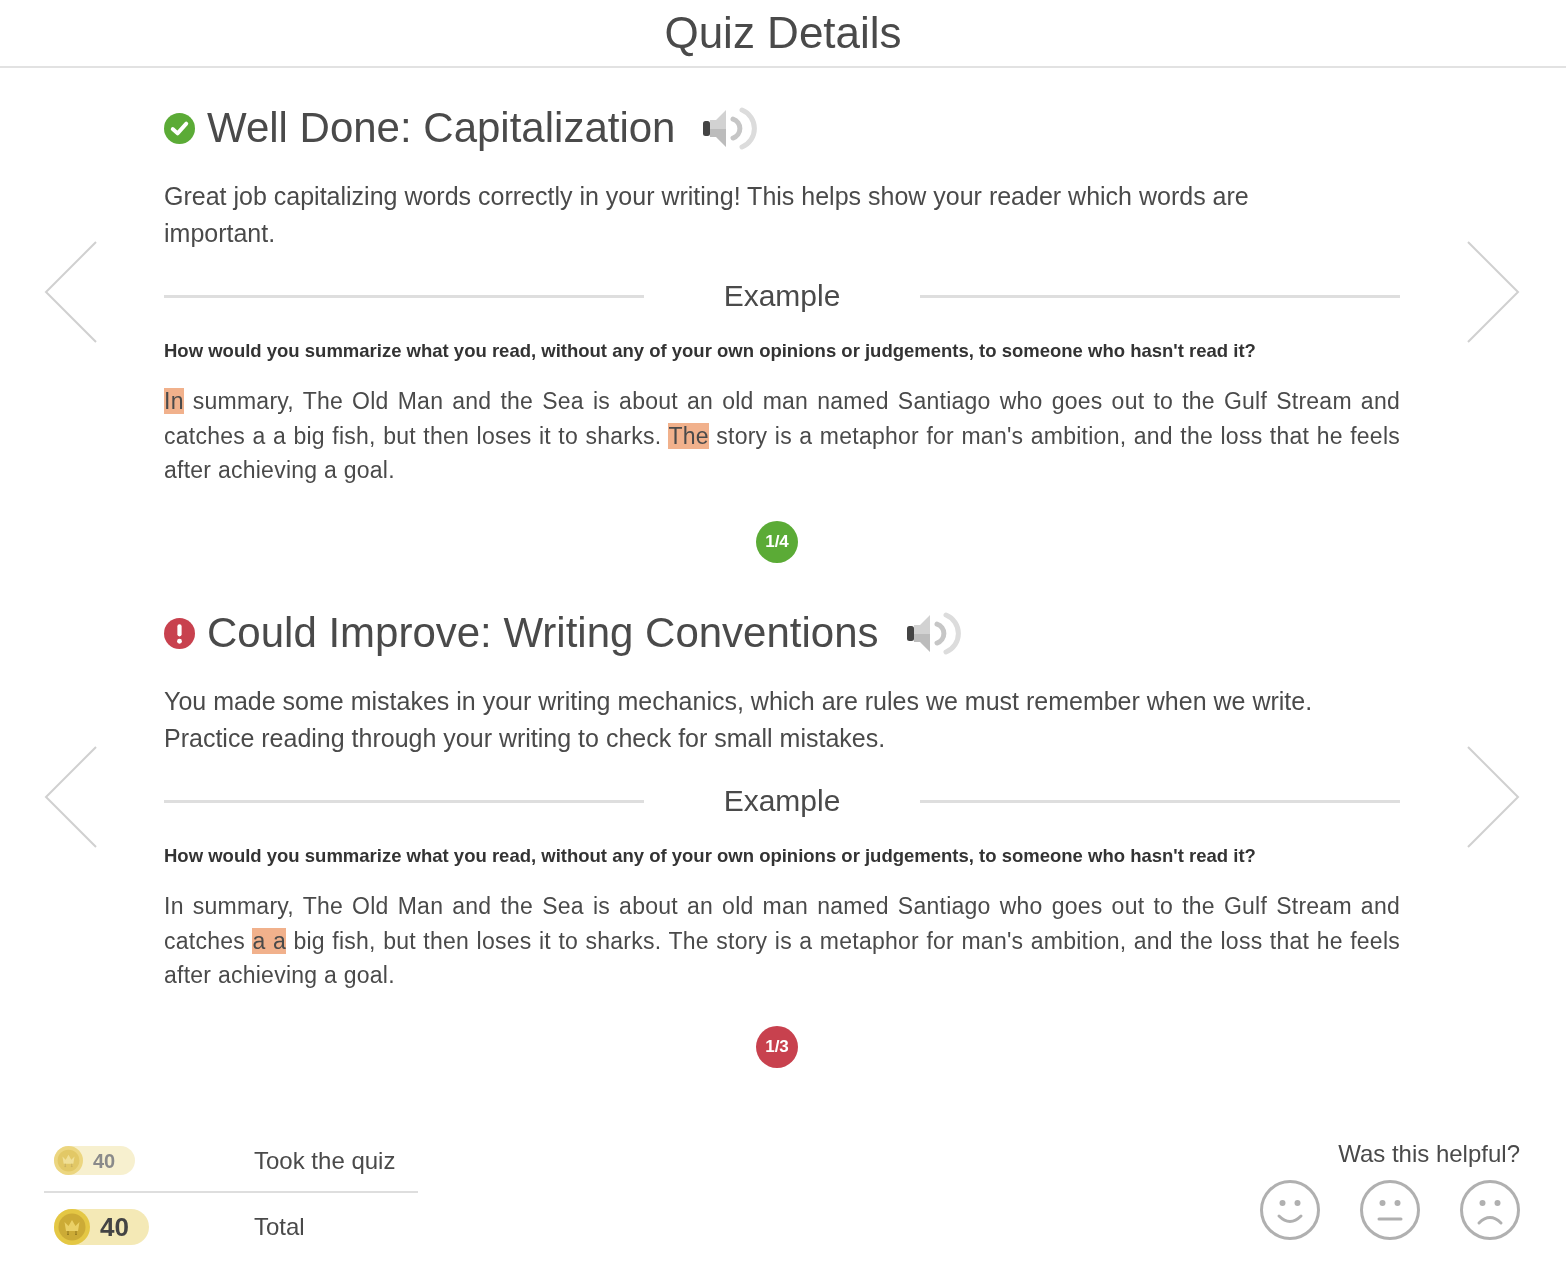 This screenshot has height=1280, width=1566. What do you see at coordinates (777, 542) in the screenshot?
I see `page-indicator: 1/4` at bounding box center [777, 542].